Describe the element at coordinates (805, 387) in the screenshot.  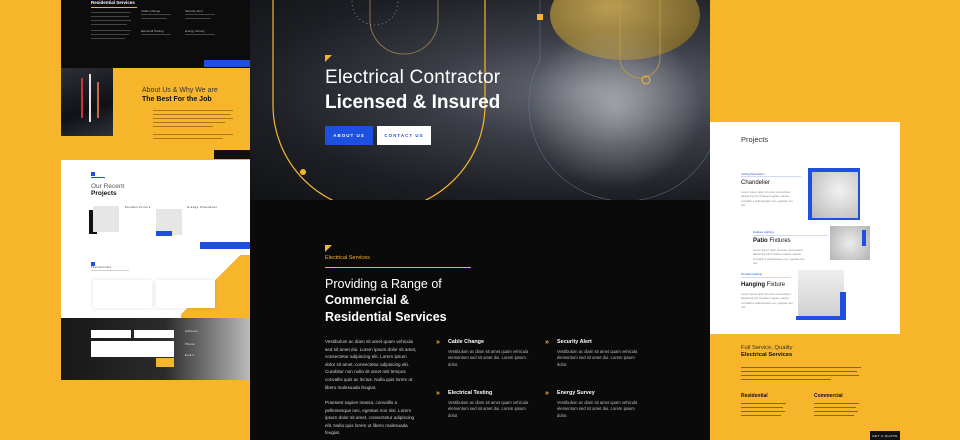
I see `right-fullservice-section` at that location.